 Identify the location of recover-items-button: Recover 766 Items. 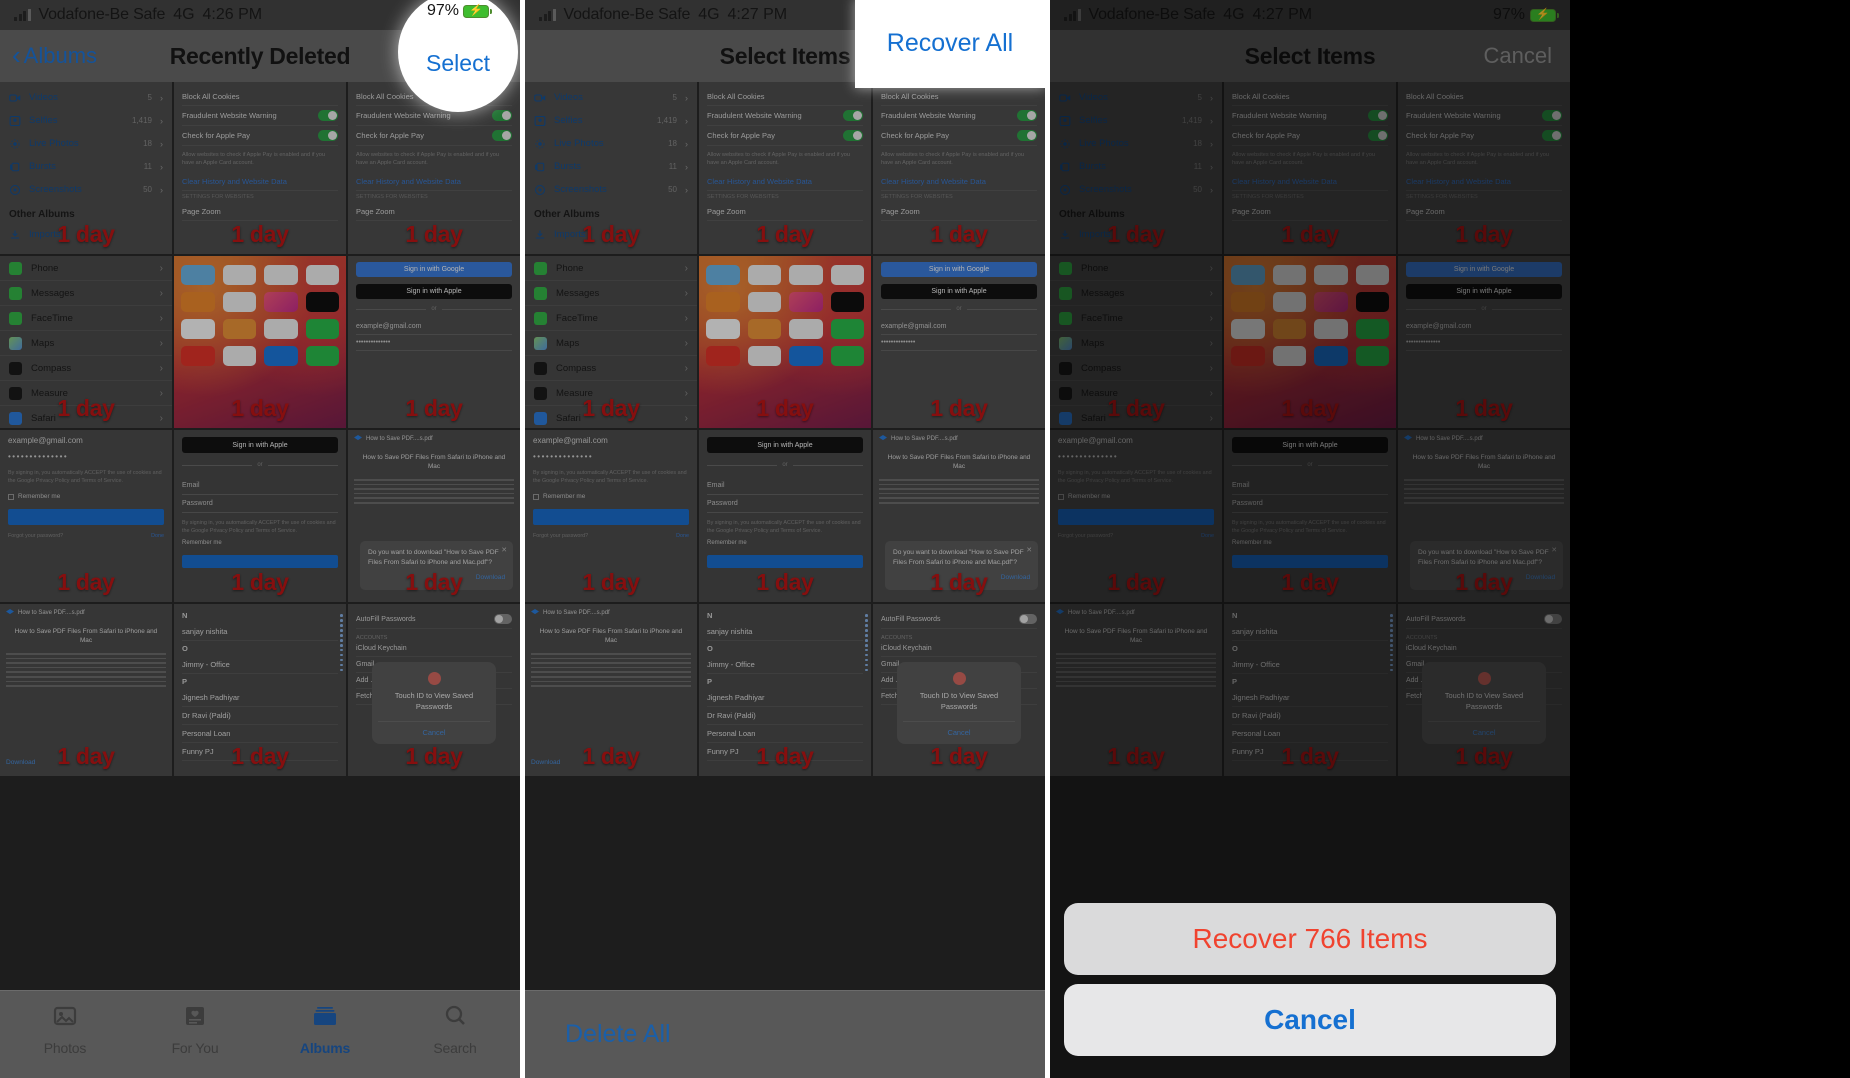
(1310, 939).